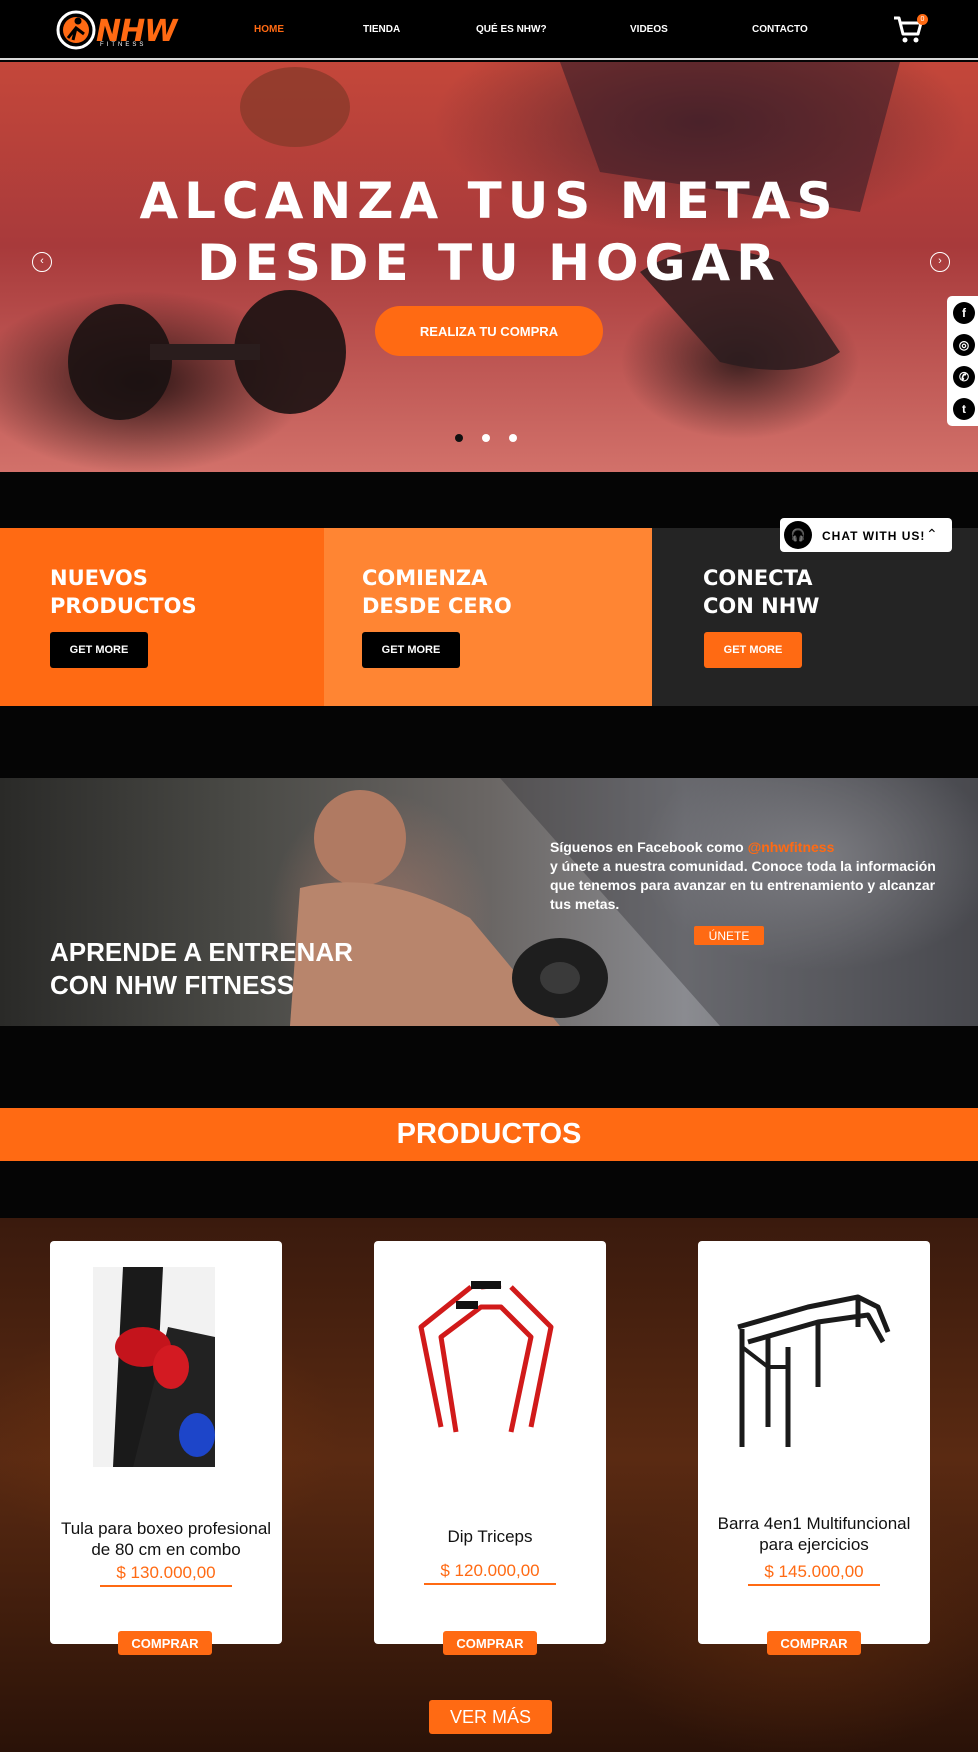 The image size is (978, 1752). What do you see at coordinates (489, 1134) in the screenshot?
I see `products-heading: PRODUCTOS` at bounding box center [489, 1134].